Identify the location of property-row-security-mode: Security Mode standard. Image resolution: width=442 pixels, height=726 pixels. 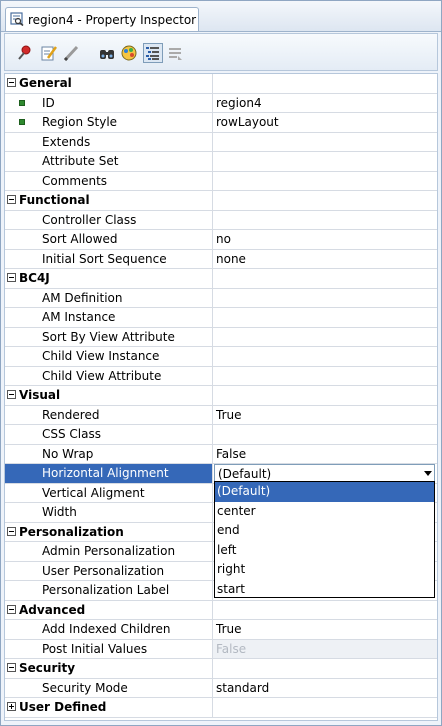
(221, 688).